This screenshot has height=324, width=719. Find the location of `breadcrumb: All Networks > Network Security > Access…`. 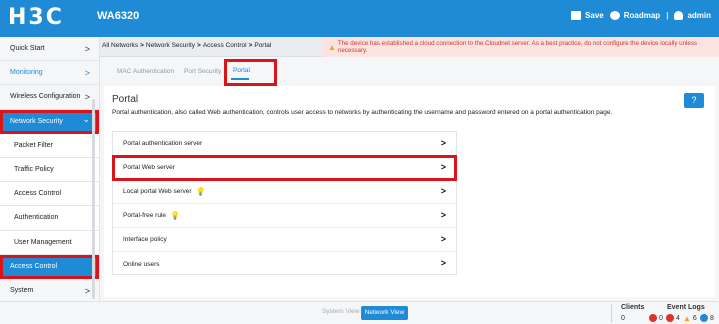

breadcrumb: All Networks > Network Security > Access… is located at coordinates (186, 45).